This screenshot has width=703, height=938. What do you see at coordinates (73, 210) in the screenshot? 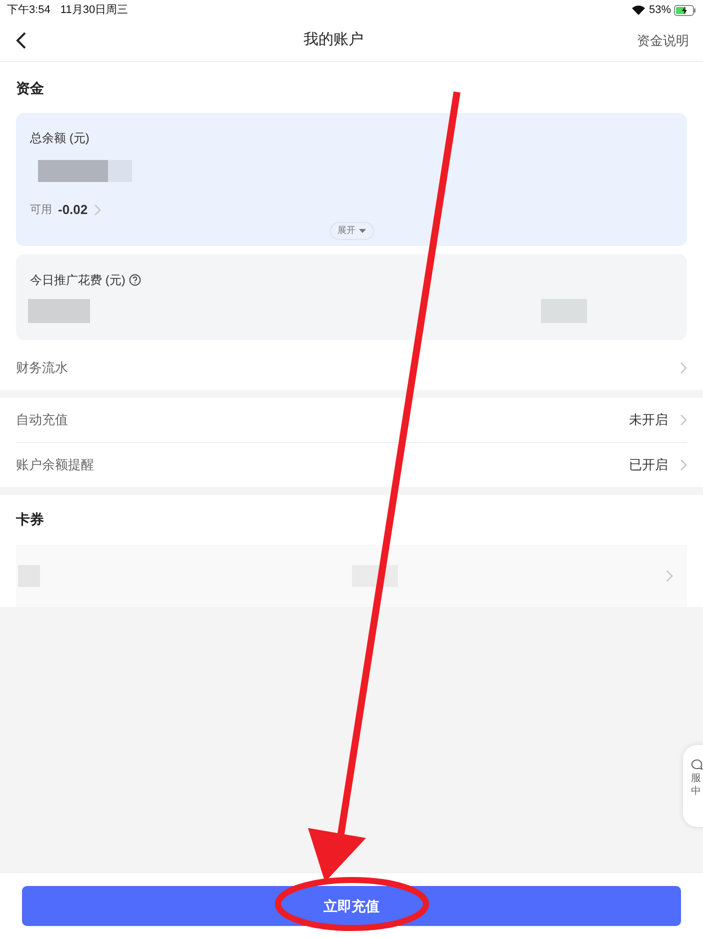
I see `available-amount: -0.02` at bounding box center [73, 210].